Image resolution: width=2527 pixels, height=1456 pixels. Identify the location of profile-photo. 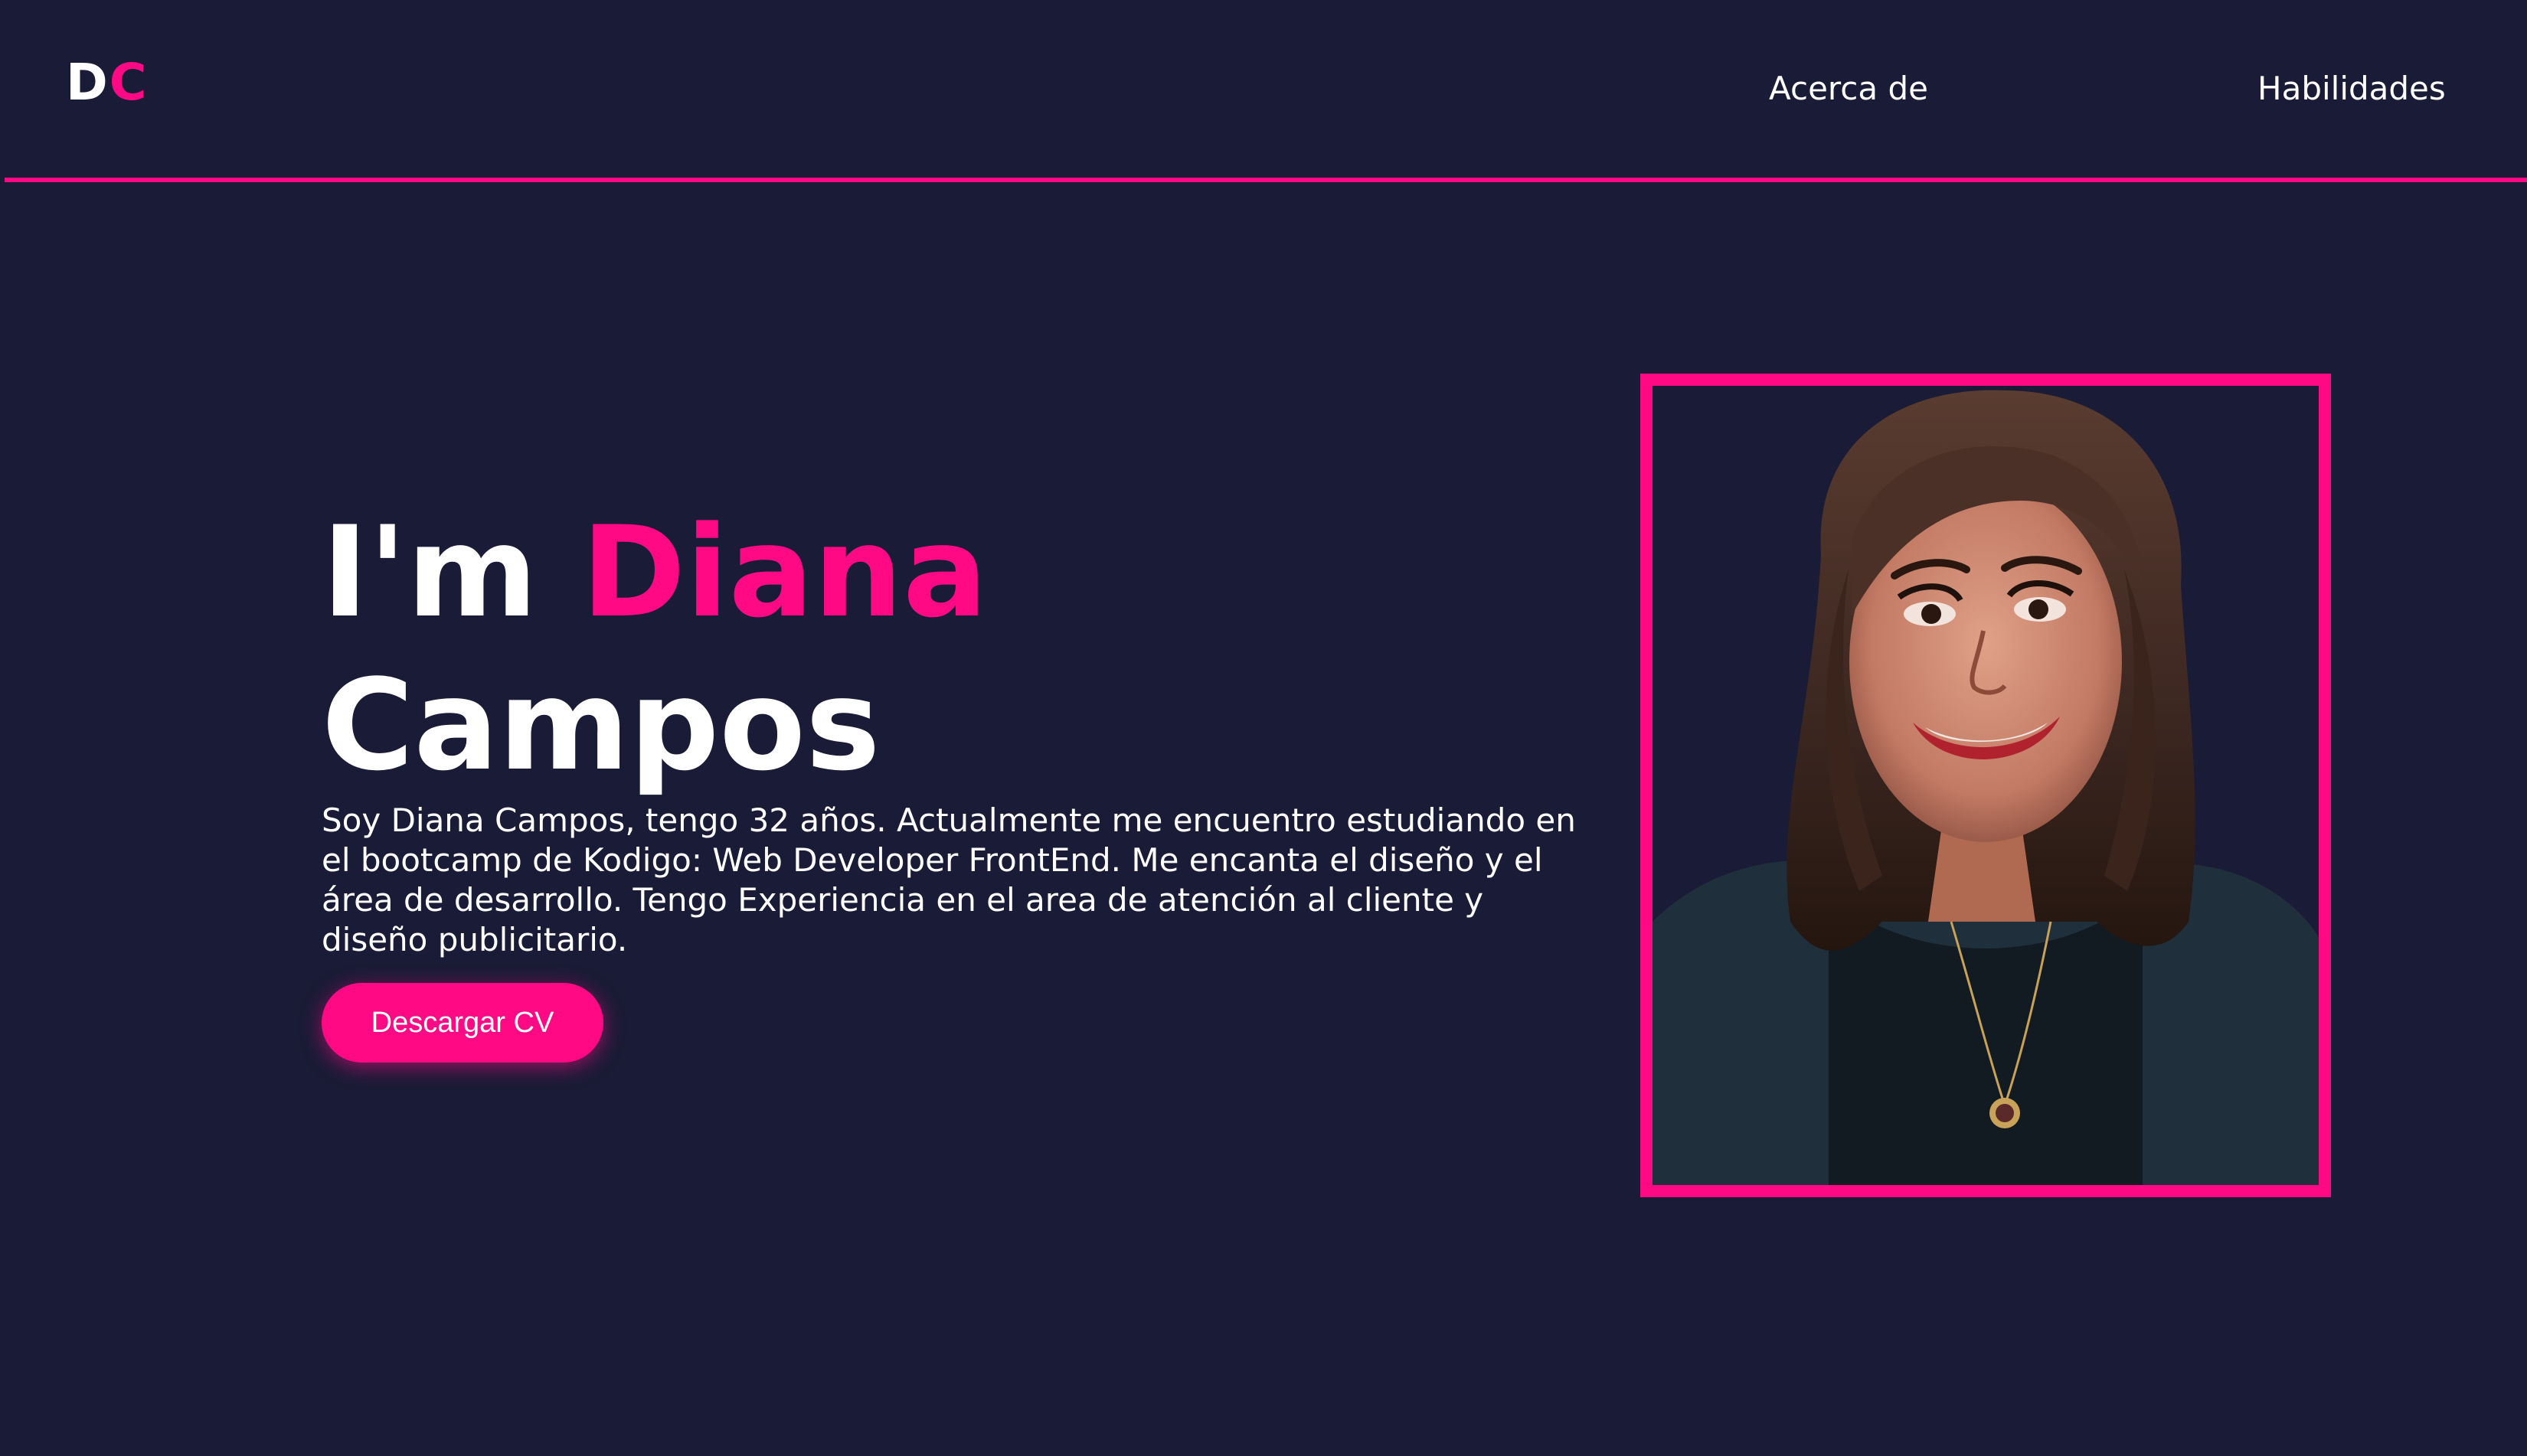
(1986, 785).